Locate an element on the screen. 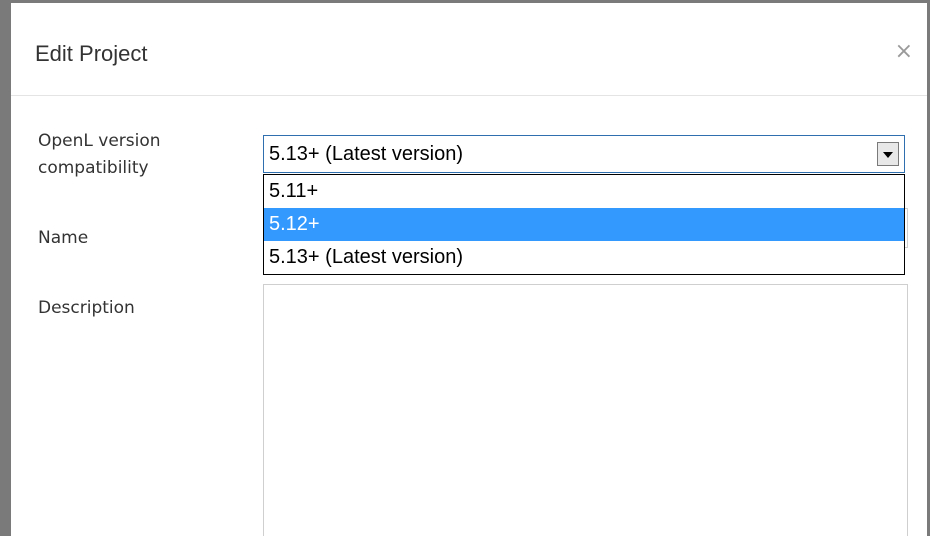 This screenshot has width=930, height=536. dropdown-option: 5.13+ (Latest version) is located at coordinates (584, 257).